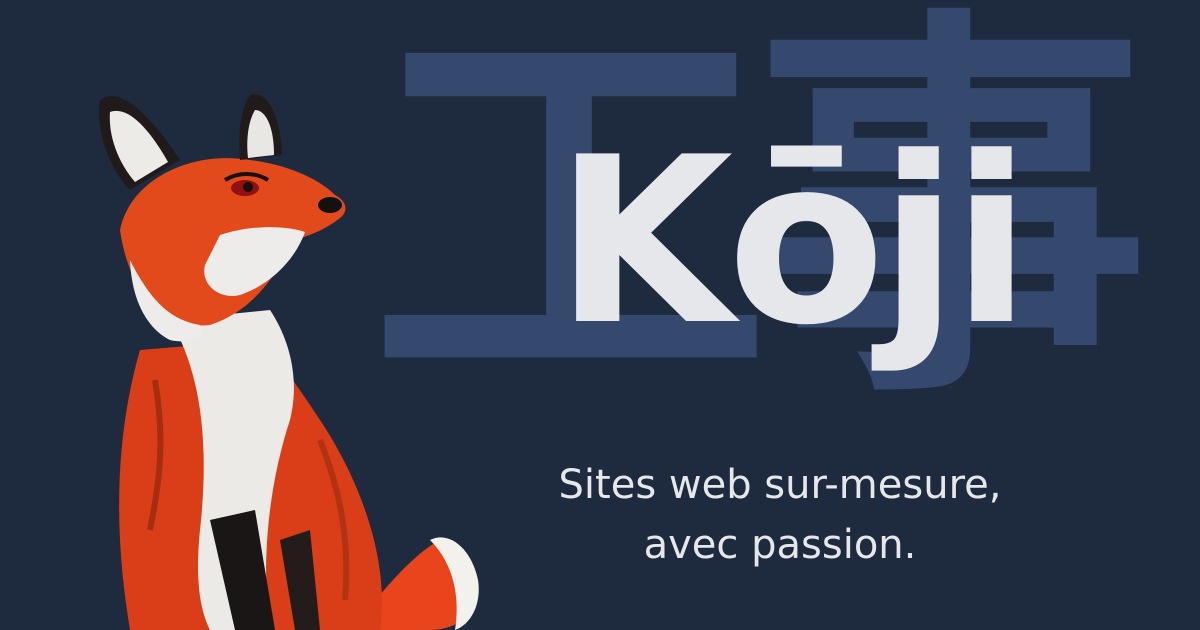 This screenshot has height=630, width=1200. Describe the element at coordinates (780, 545) in the screenshot. I see `tagline-line-2: avec passion.` at that location.